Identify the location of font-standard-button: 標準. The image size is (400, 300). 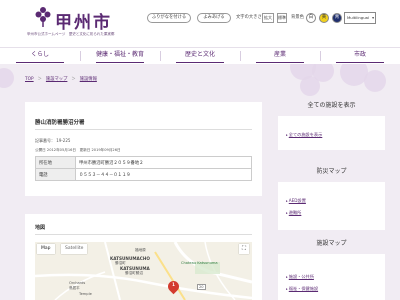
(282, 18).